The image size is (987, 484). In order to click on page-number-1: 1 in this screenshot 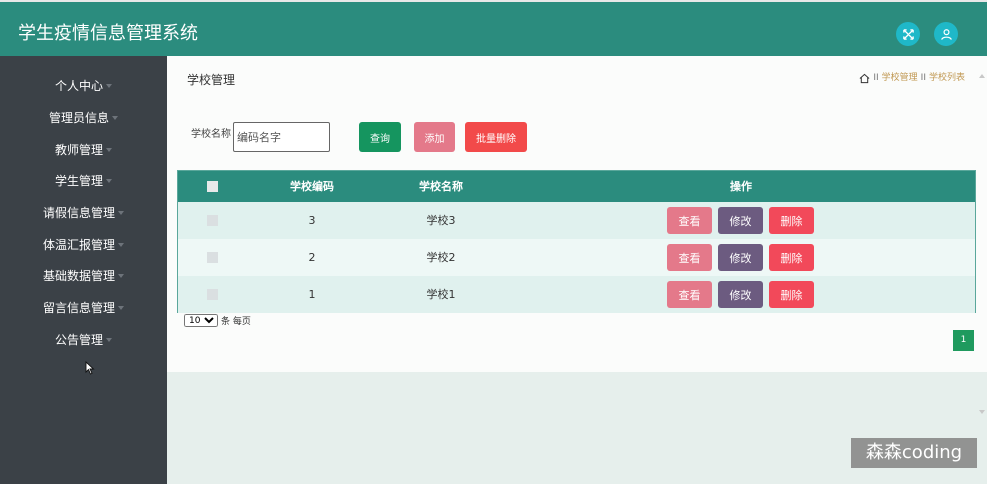, I will do `click(963, 340)`.